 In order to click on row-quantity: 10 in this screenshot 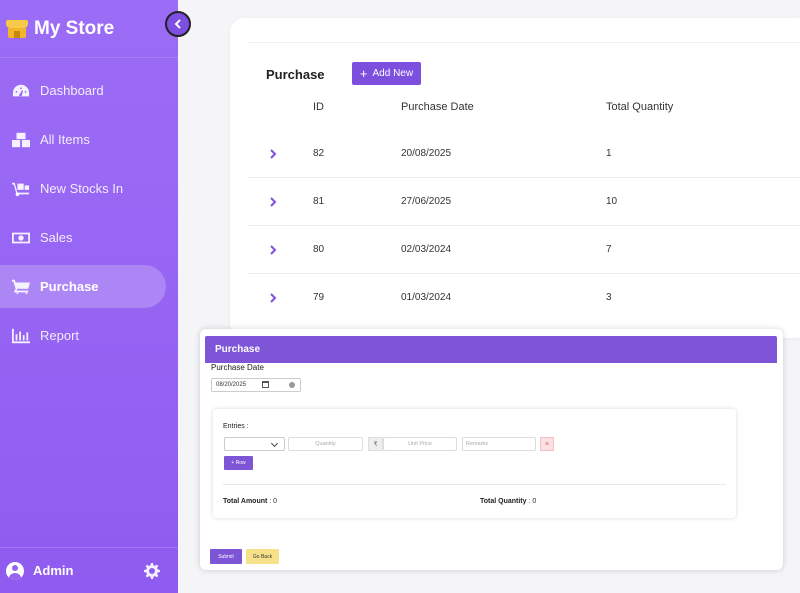, I will do `click(612, 201)`.